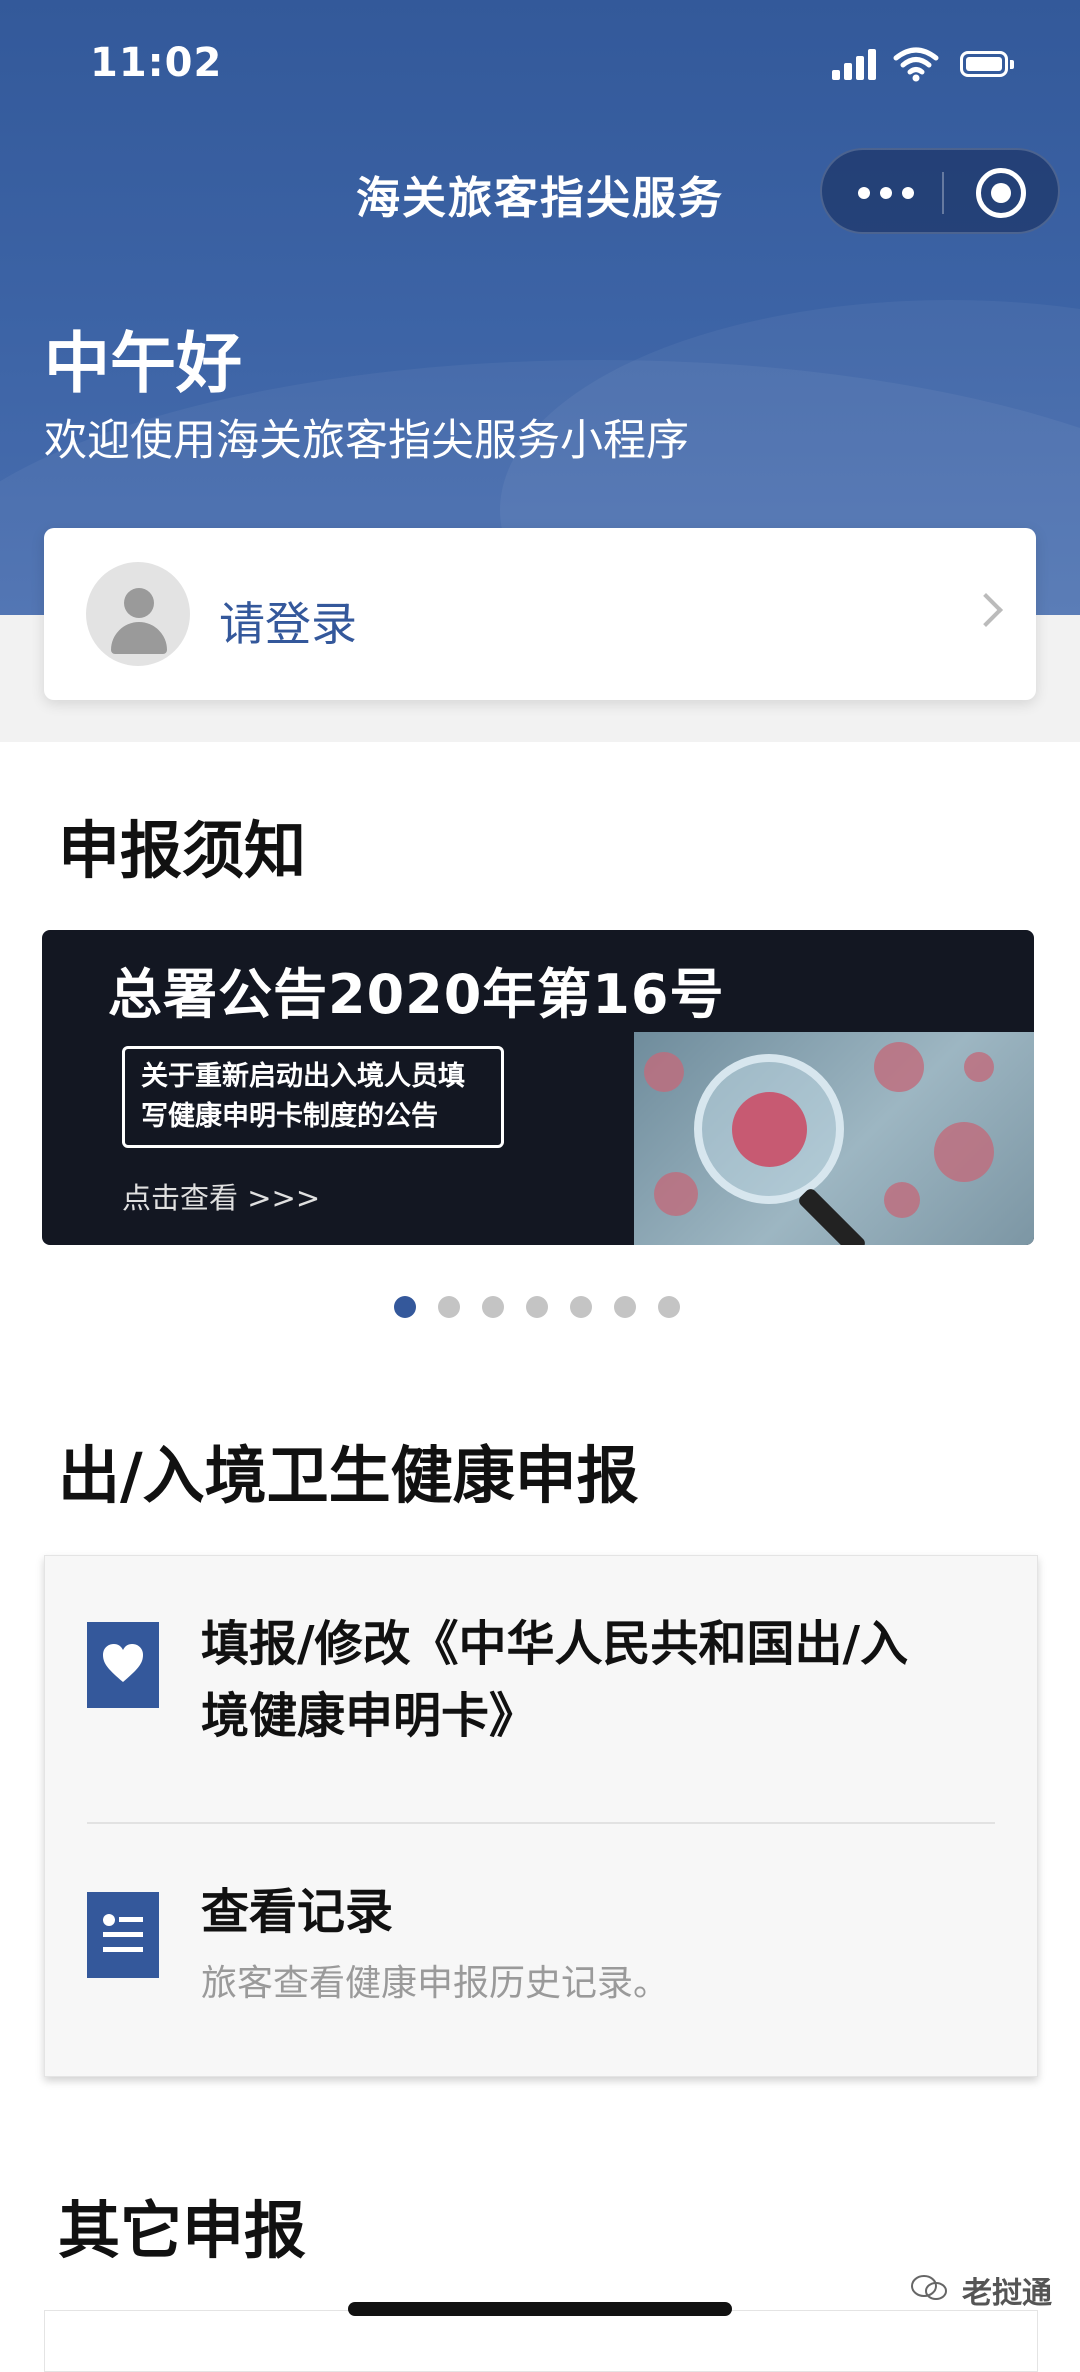 The width and height of the screenshot is (1080, 2372). Describe the element at coordinates (369, 1716) in the screenshot. I see `item-title-line: 境健康申明卡》` at that location.